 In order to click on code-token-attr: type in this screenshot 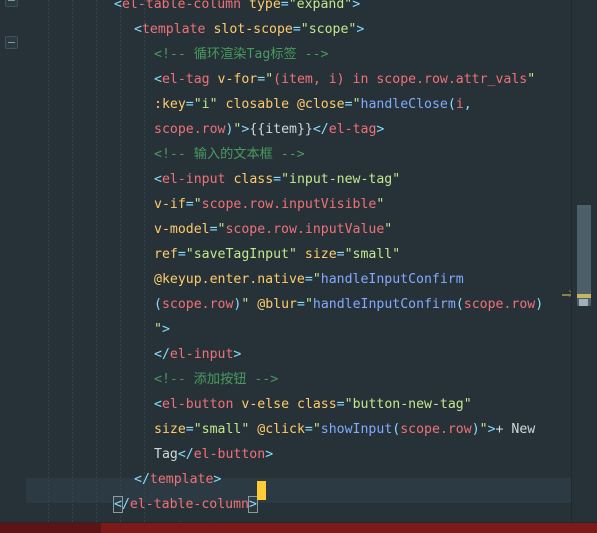, I will do `click(265, 6)`.